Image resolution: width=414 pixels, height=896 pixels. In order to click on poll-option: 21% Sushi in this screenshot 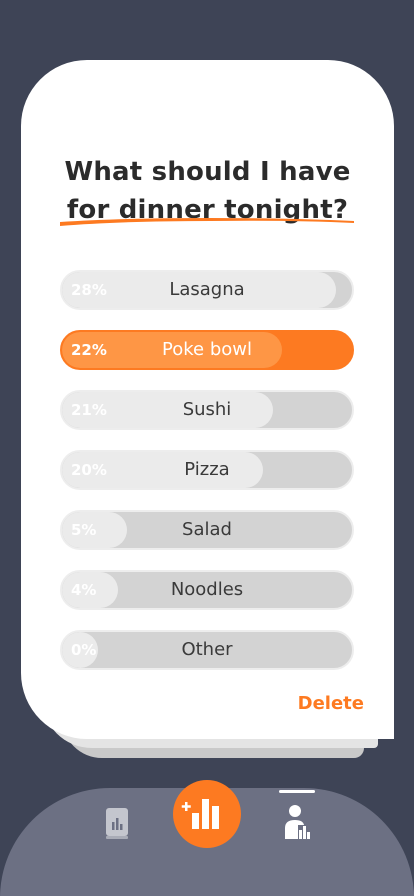, I will do `click(207, 410)`.